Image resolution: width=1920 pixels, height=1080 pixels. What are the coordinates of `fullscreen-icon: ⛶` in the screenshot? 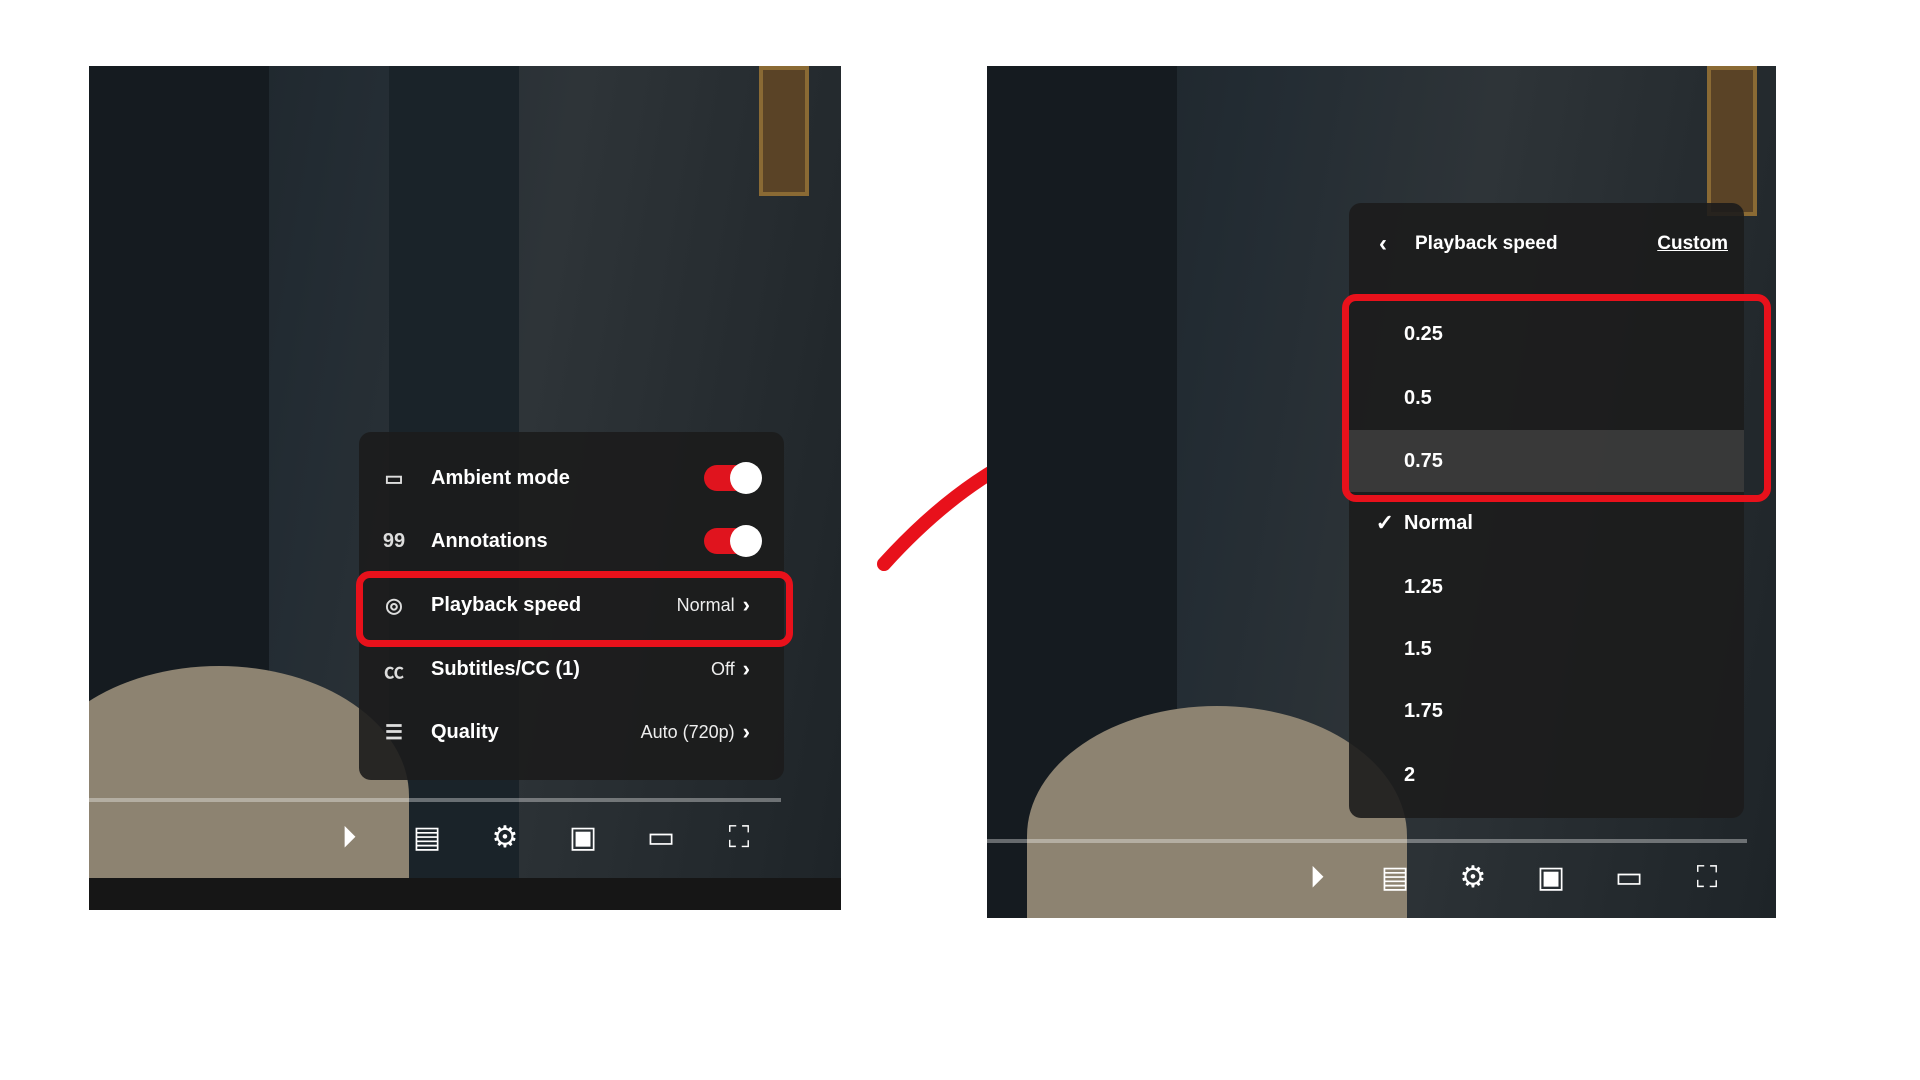 It's located at (1707, 878).